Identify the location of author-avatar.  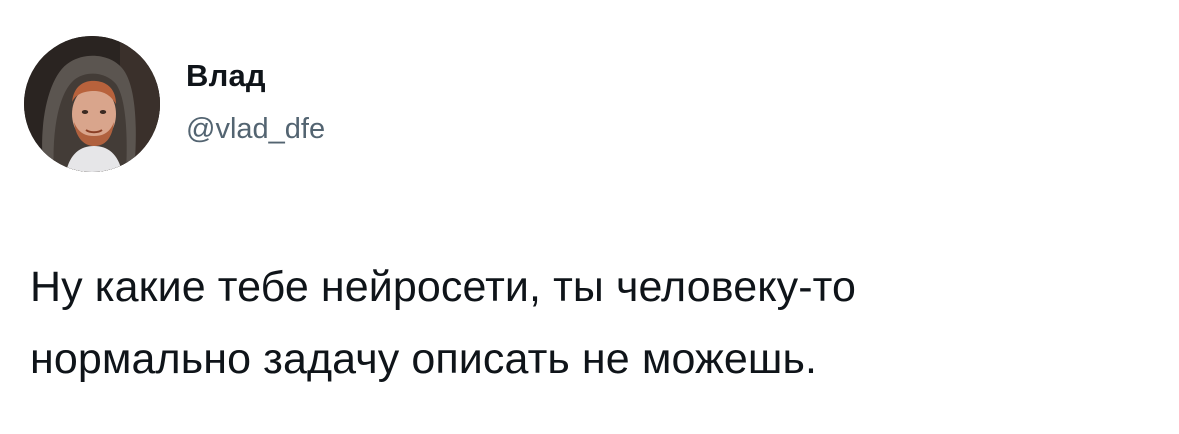
(92, 104).